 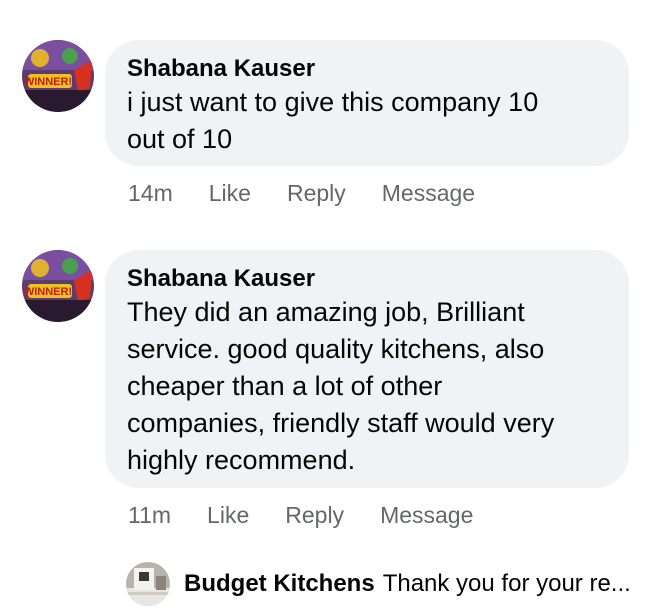 I want to click on comment-text-line: companies, friendly staff would very, so click(x=341, y=423).